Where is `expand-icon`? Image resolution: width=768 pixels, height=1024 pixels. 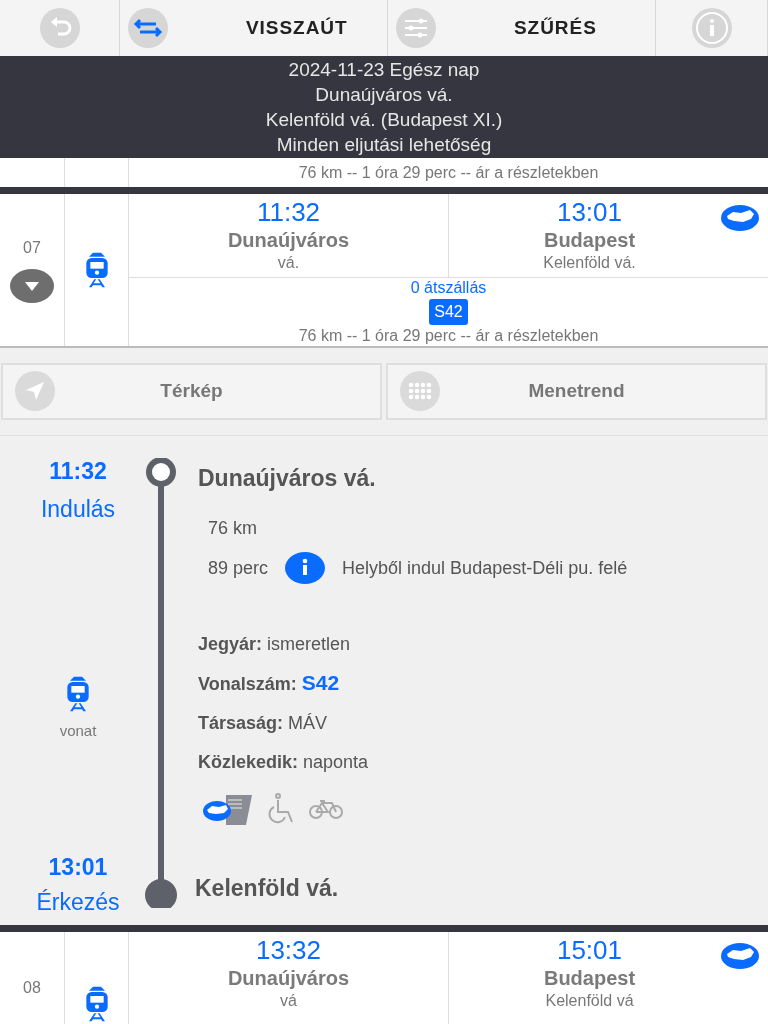 expand-icon is located at coordinates (32, 285).